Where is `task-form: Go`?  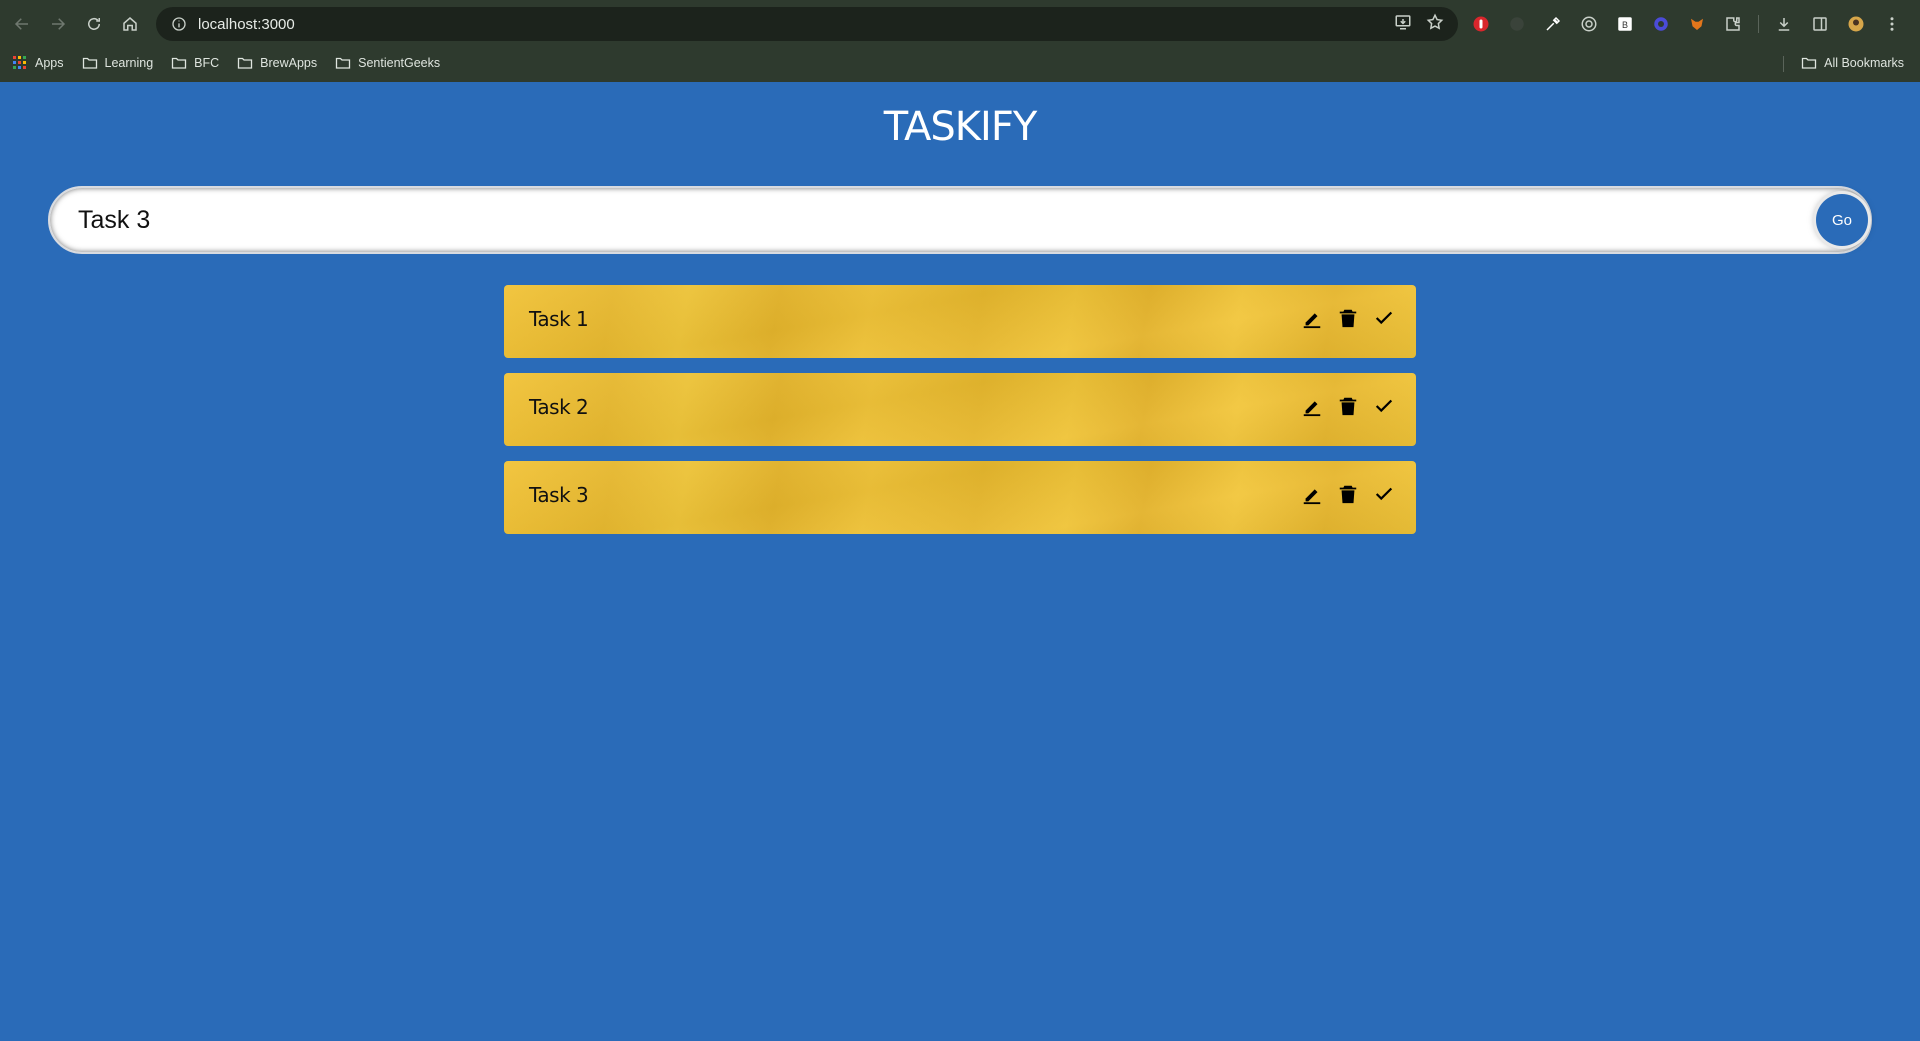
task-form: Go is located at coordinates (960, 220).